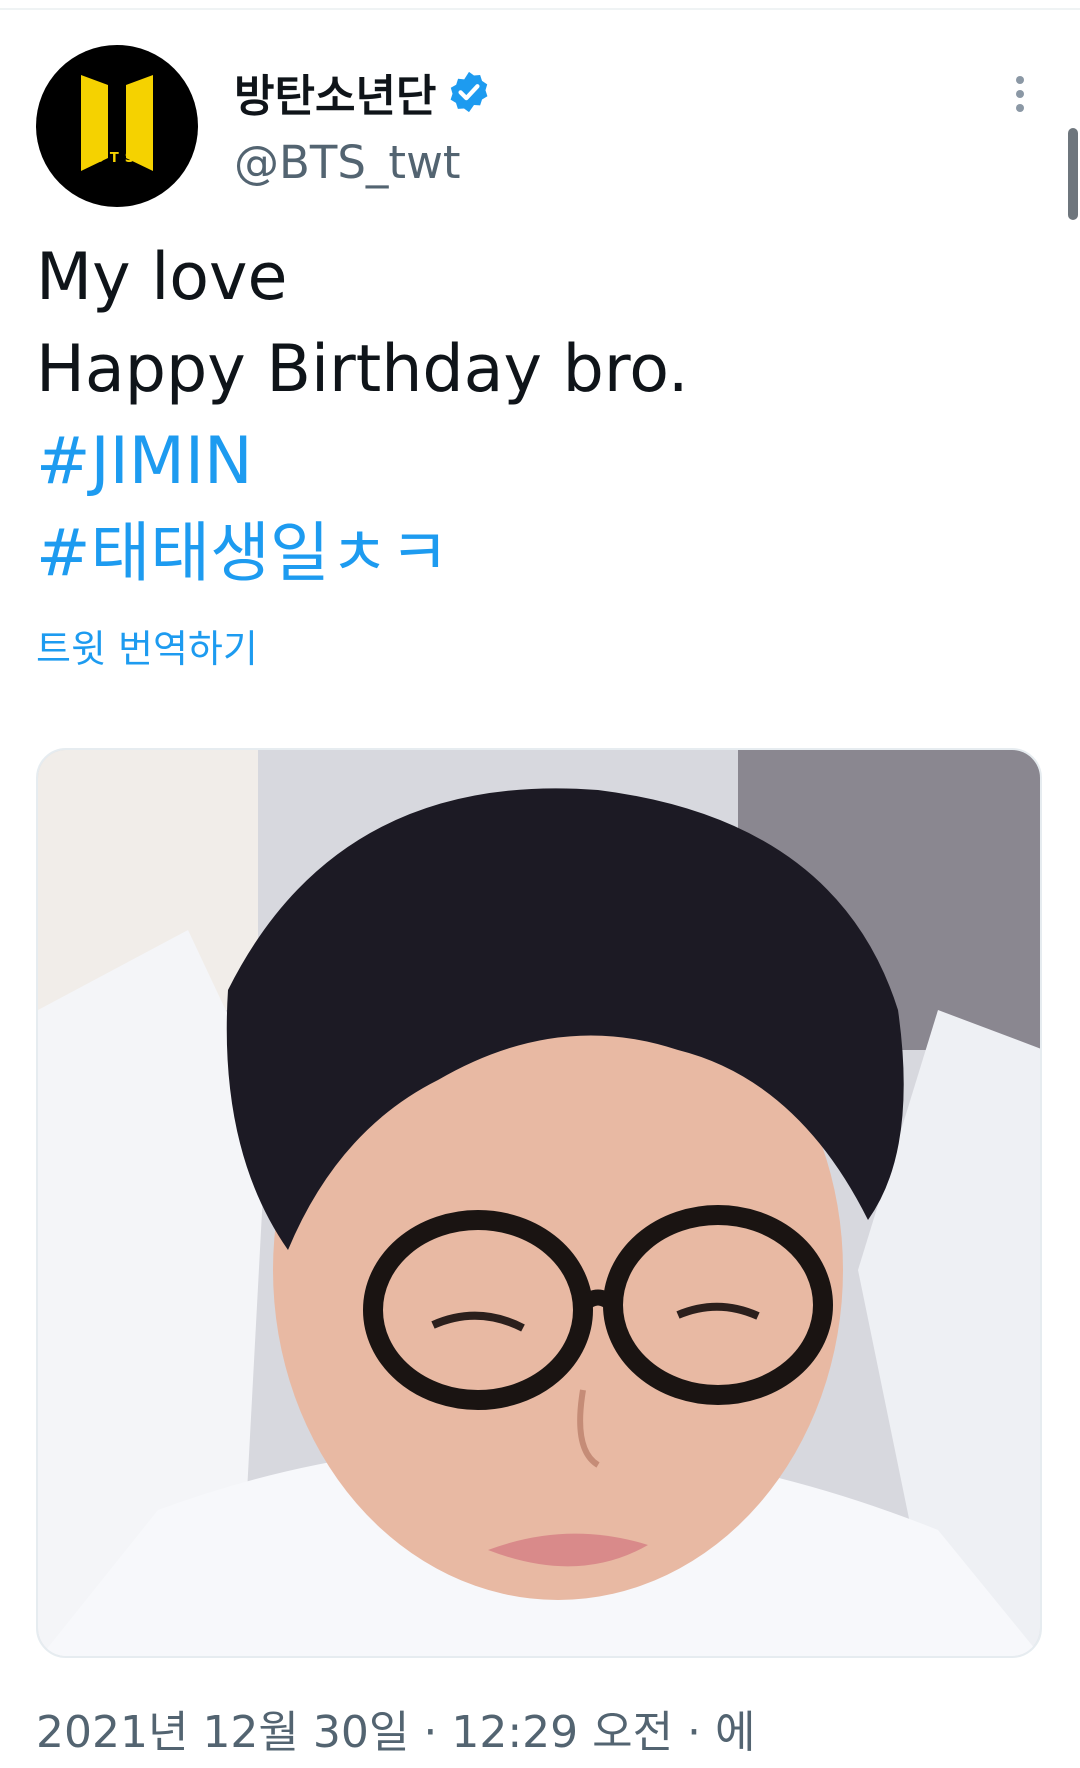 The height and width of the screenshot is (1768, 1080). I want to click on author-name-row: 방탄소년단, so click(363, 92).